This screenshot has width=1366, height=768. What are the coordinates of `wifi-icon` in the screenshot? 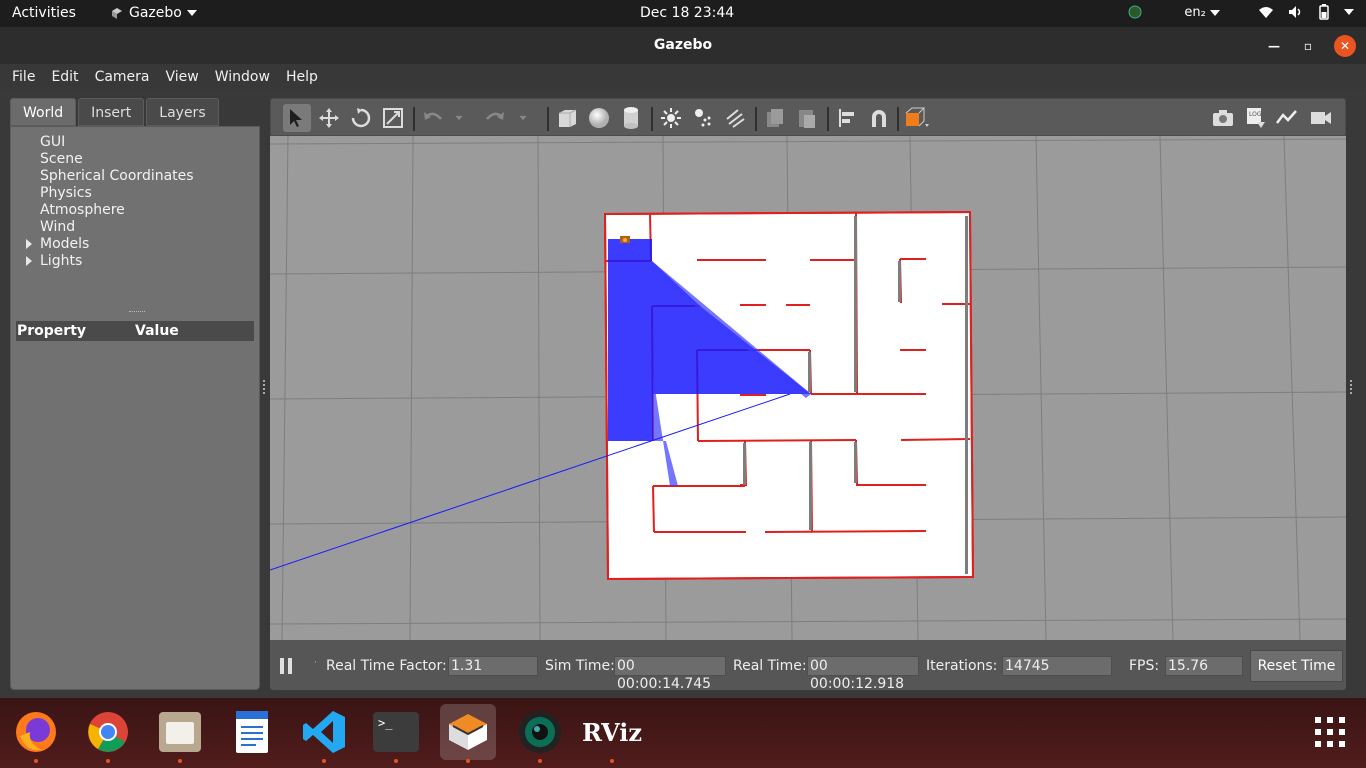 It's located at (1266, 12).